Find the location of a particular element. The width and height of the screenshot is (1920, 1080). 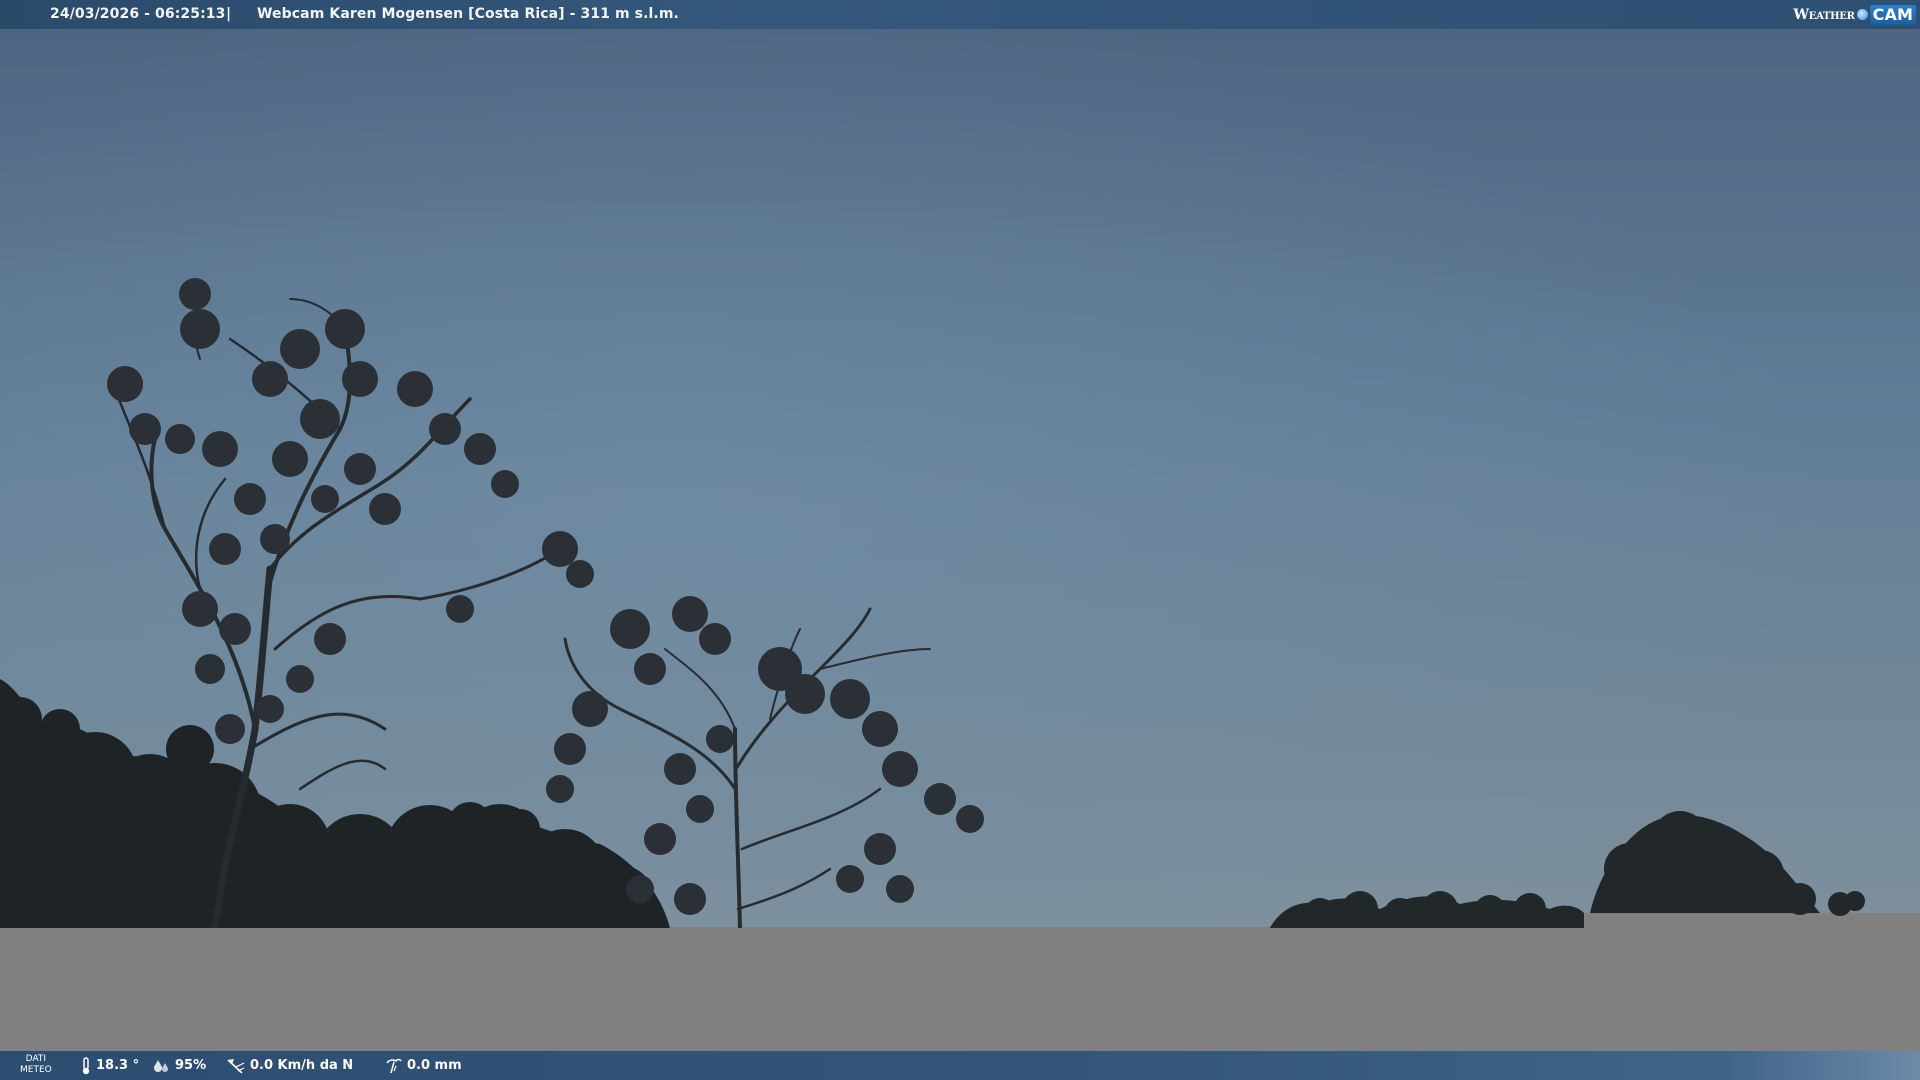

weather-data-label-line2: METEO is located at coordinates (36, 1070).